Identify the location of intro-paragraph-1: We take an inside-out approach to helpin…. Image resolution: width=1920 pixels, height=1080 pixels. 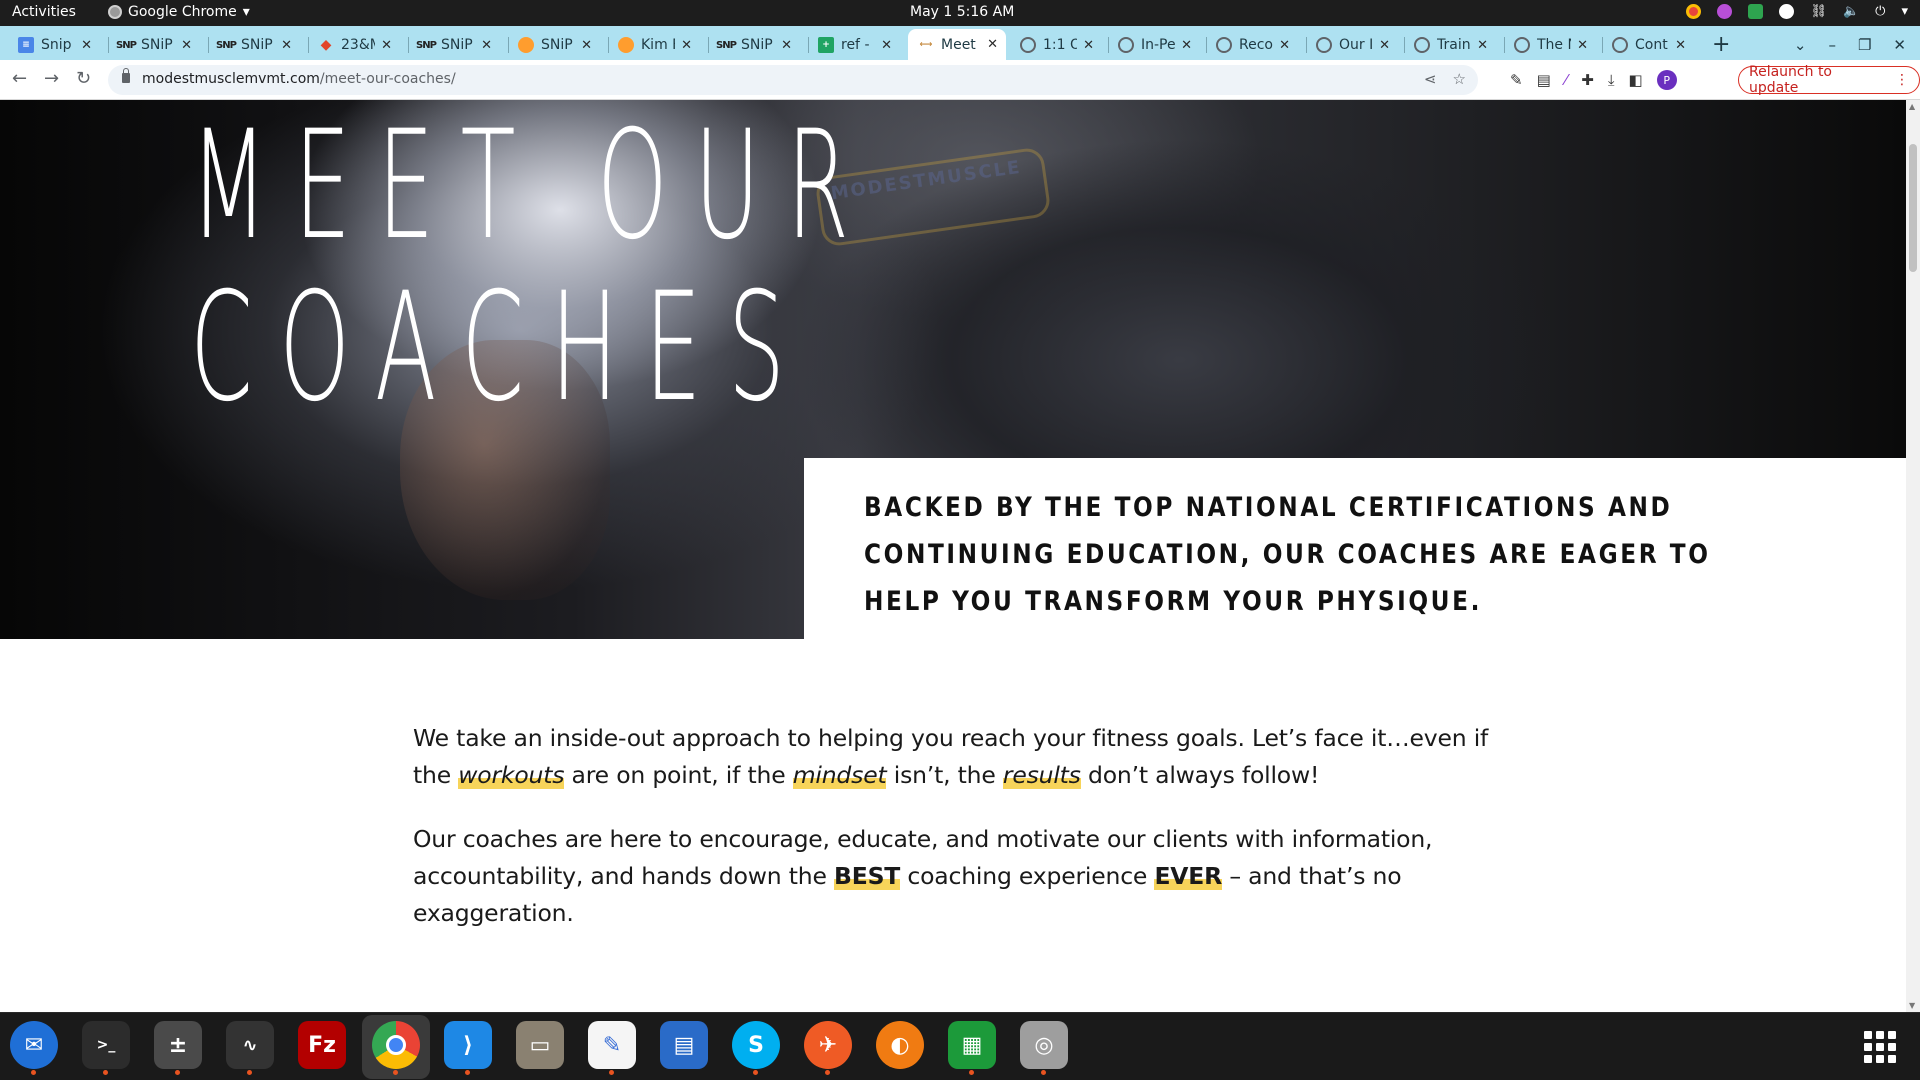
(953, 757).